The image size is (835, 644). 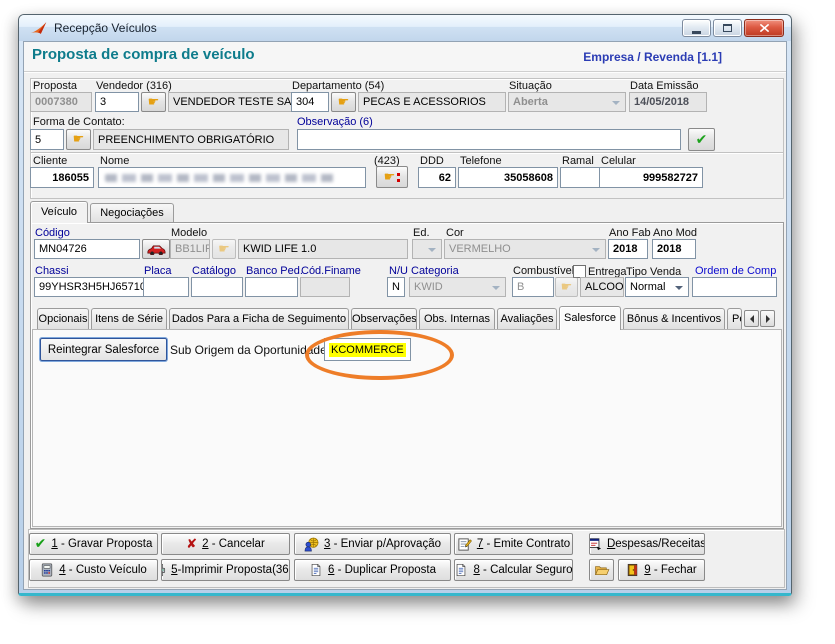 What do you see at coordinates (392, 177) in the screenshot?
I see `cliente-lookup-button: ☛` at bounding box center [392, 177].